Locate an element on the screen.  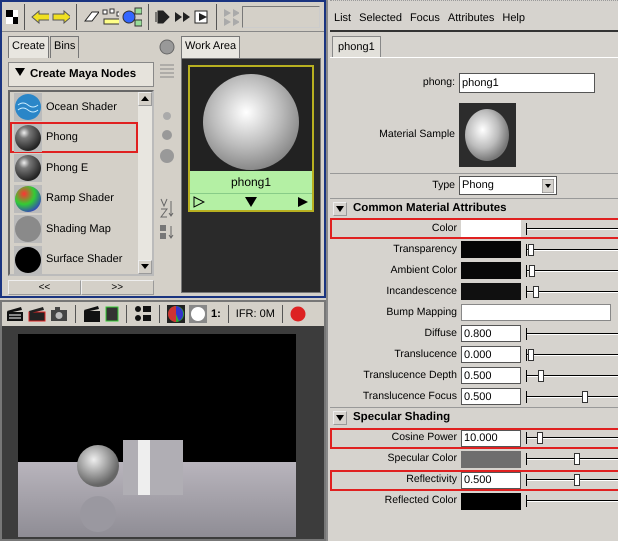
node-item: Phong E is located at coordinates (74, 168).